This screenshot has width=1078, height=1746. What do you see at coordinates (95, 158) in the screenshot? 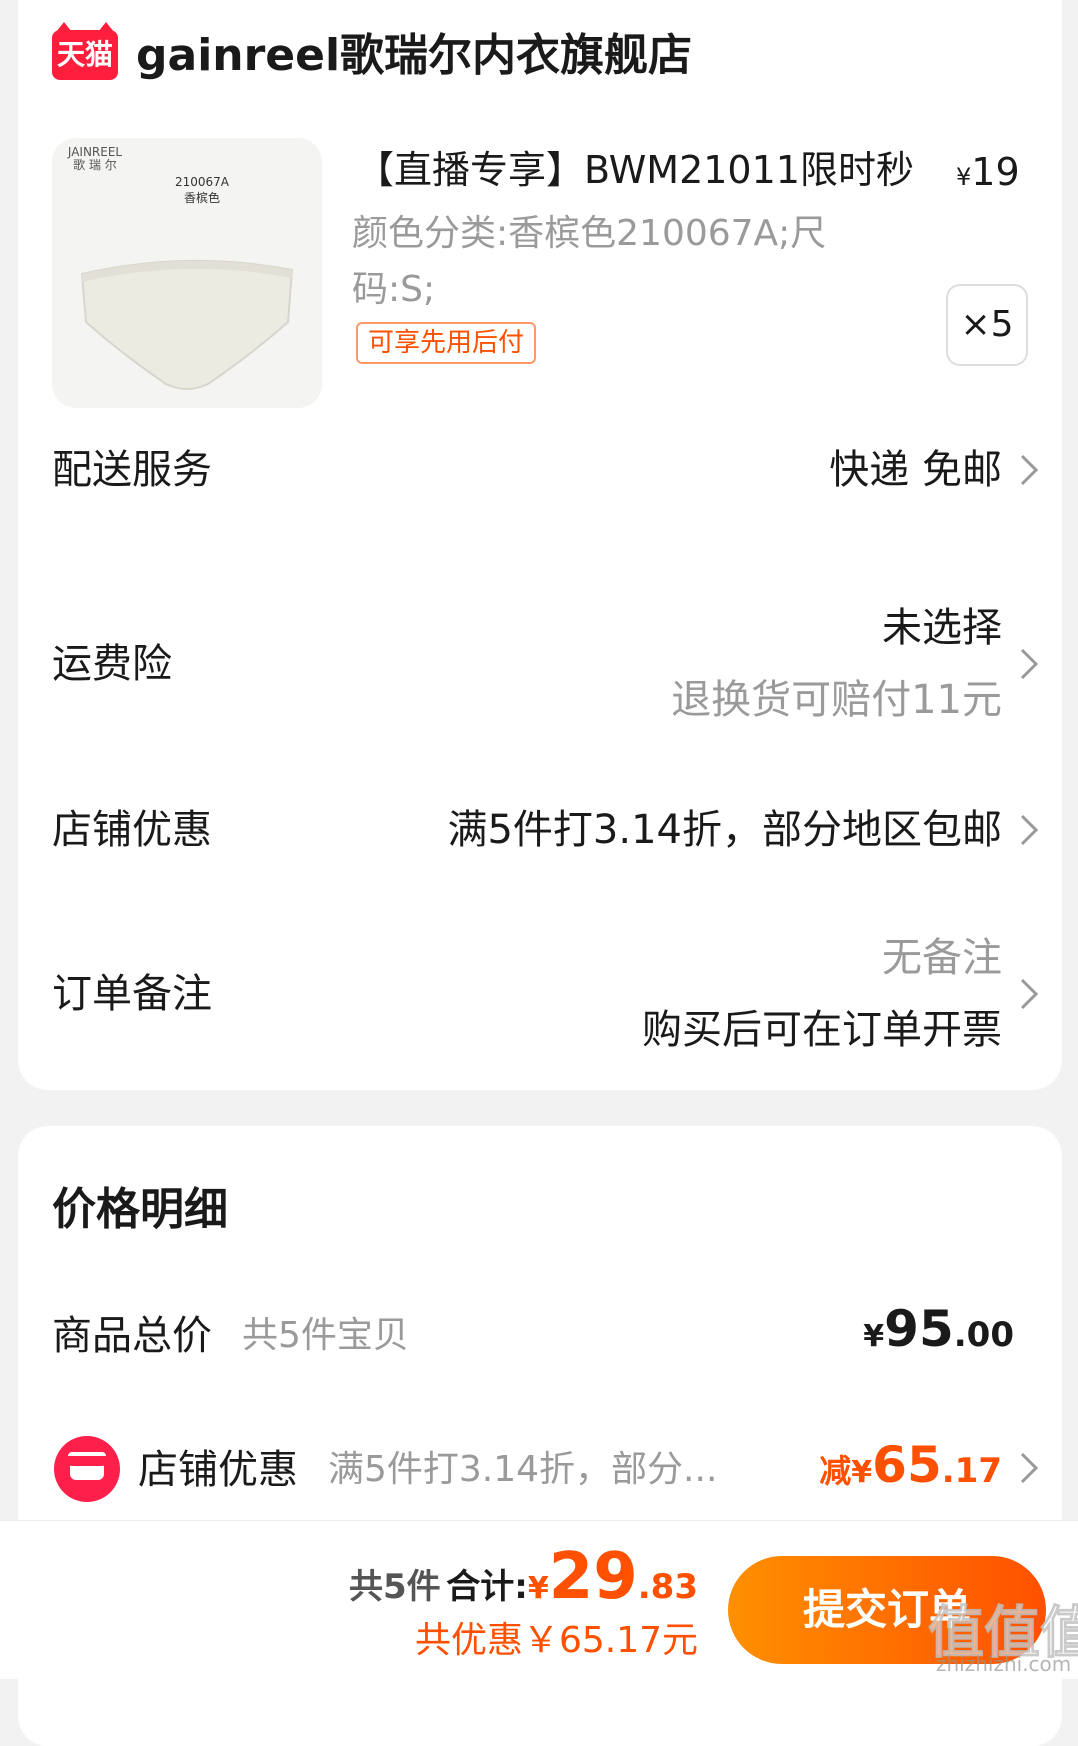
I see `image-brand: JAINREEL 歌 瑞 尔` at bounding box center [95, 158].